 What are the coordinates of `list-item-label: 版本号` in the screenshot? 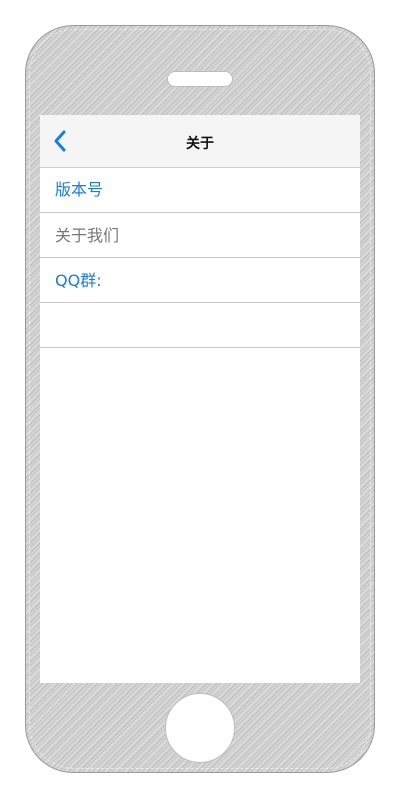 It's located at (79, 189).